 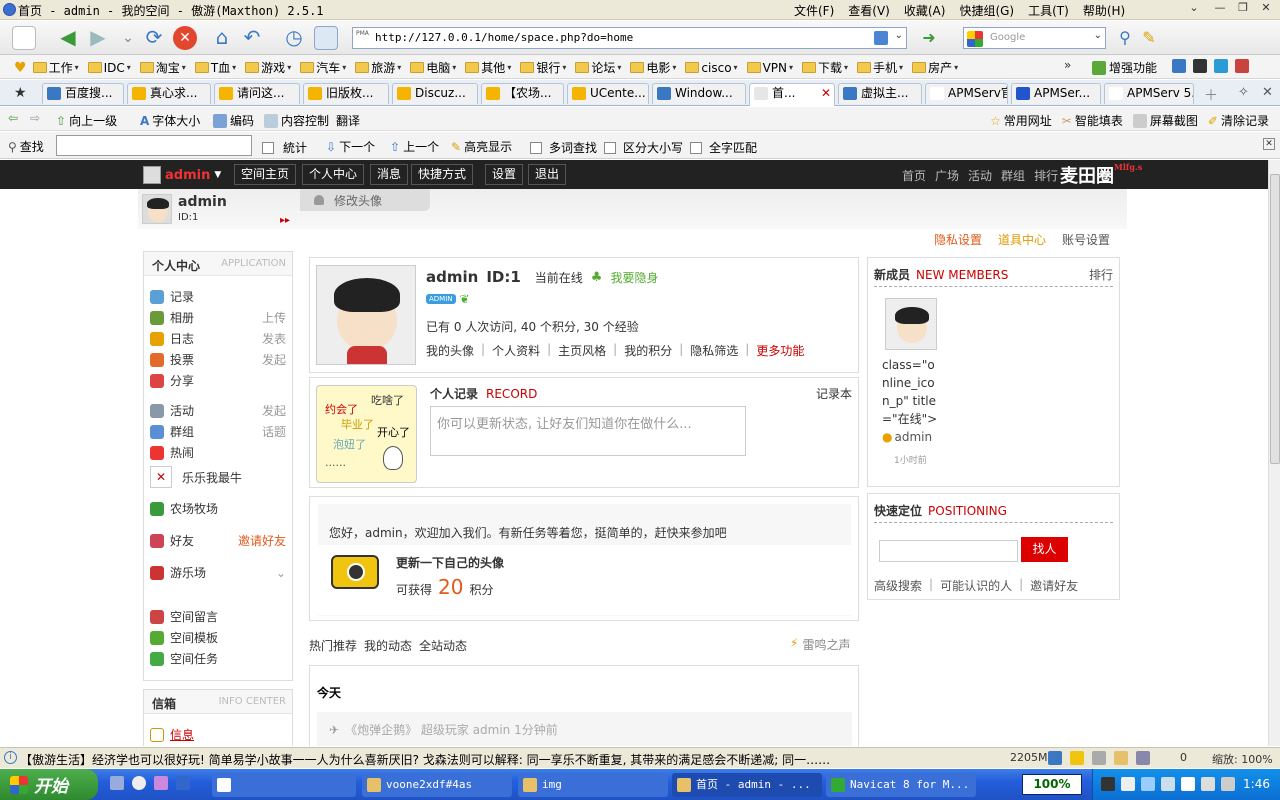 I want to click on favorite-folder: T血 ▾, so click(x=215, y=67).